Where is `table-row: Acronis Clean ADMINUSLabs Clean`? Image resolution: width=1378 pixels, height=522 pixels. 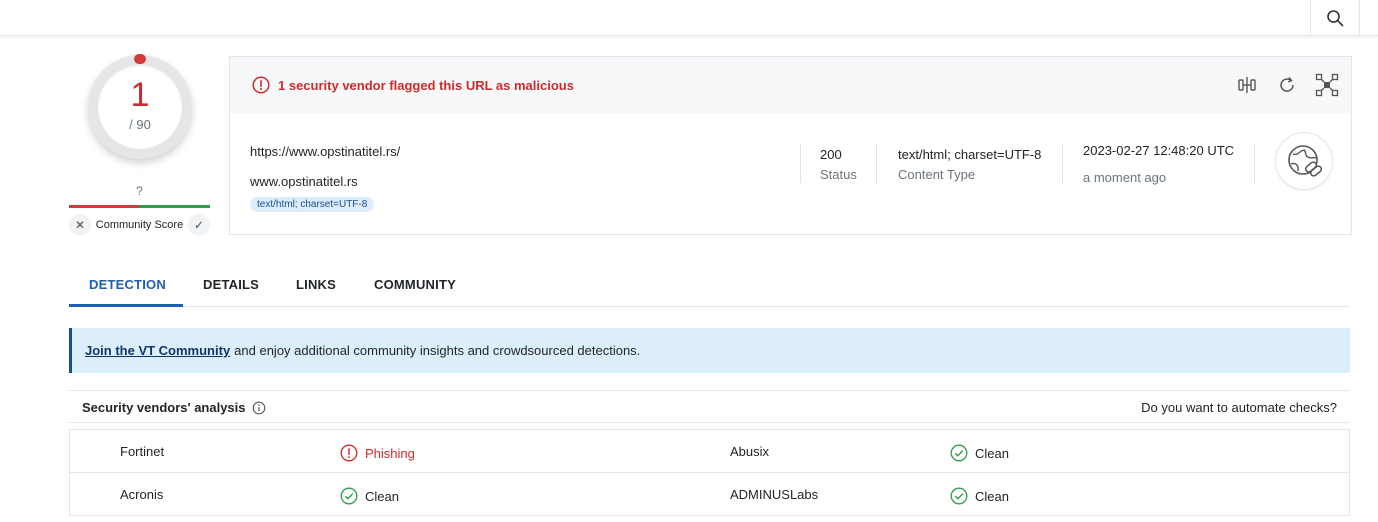 table-row: Acronis Clean ADMINUSLabs Clean is located at coordinates (709, 494).